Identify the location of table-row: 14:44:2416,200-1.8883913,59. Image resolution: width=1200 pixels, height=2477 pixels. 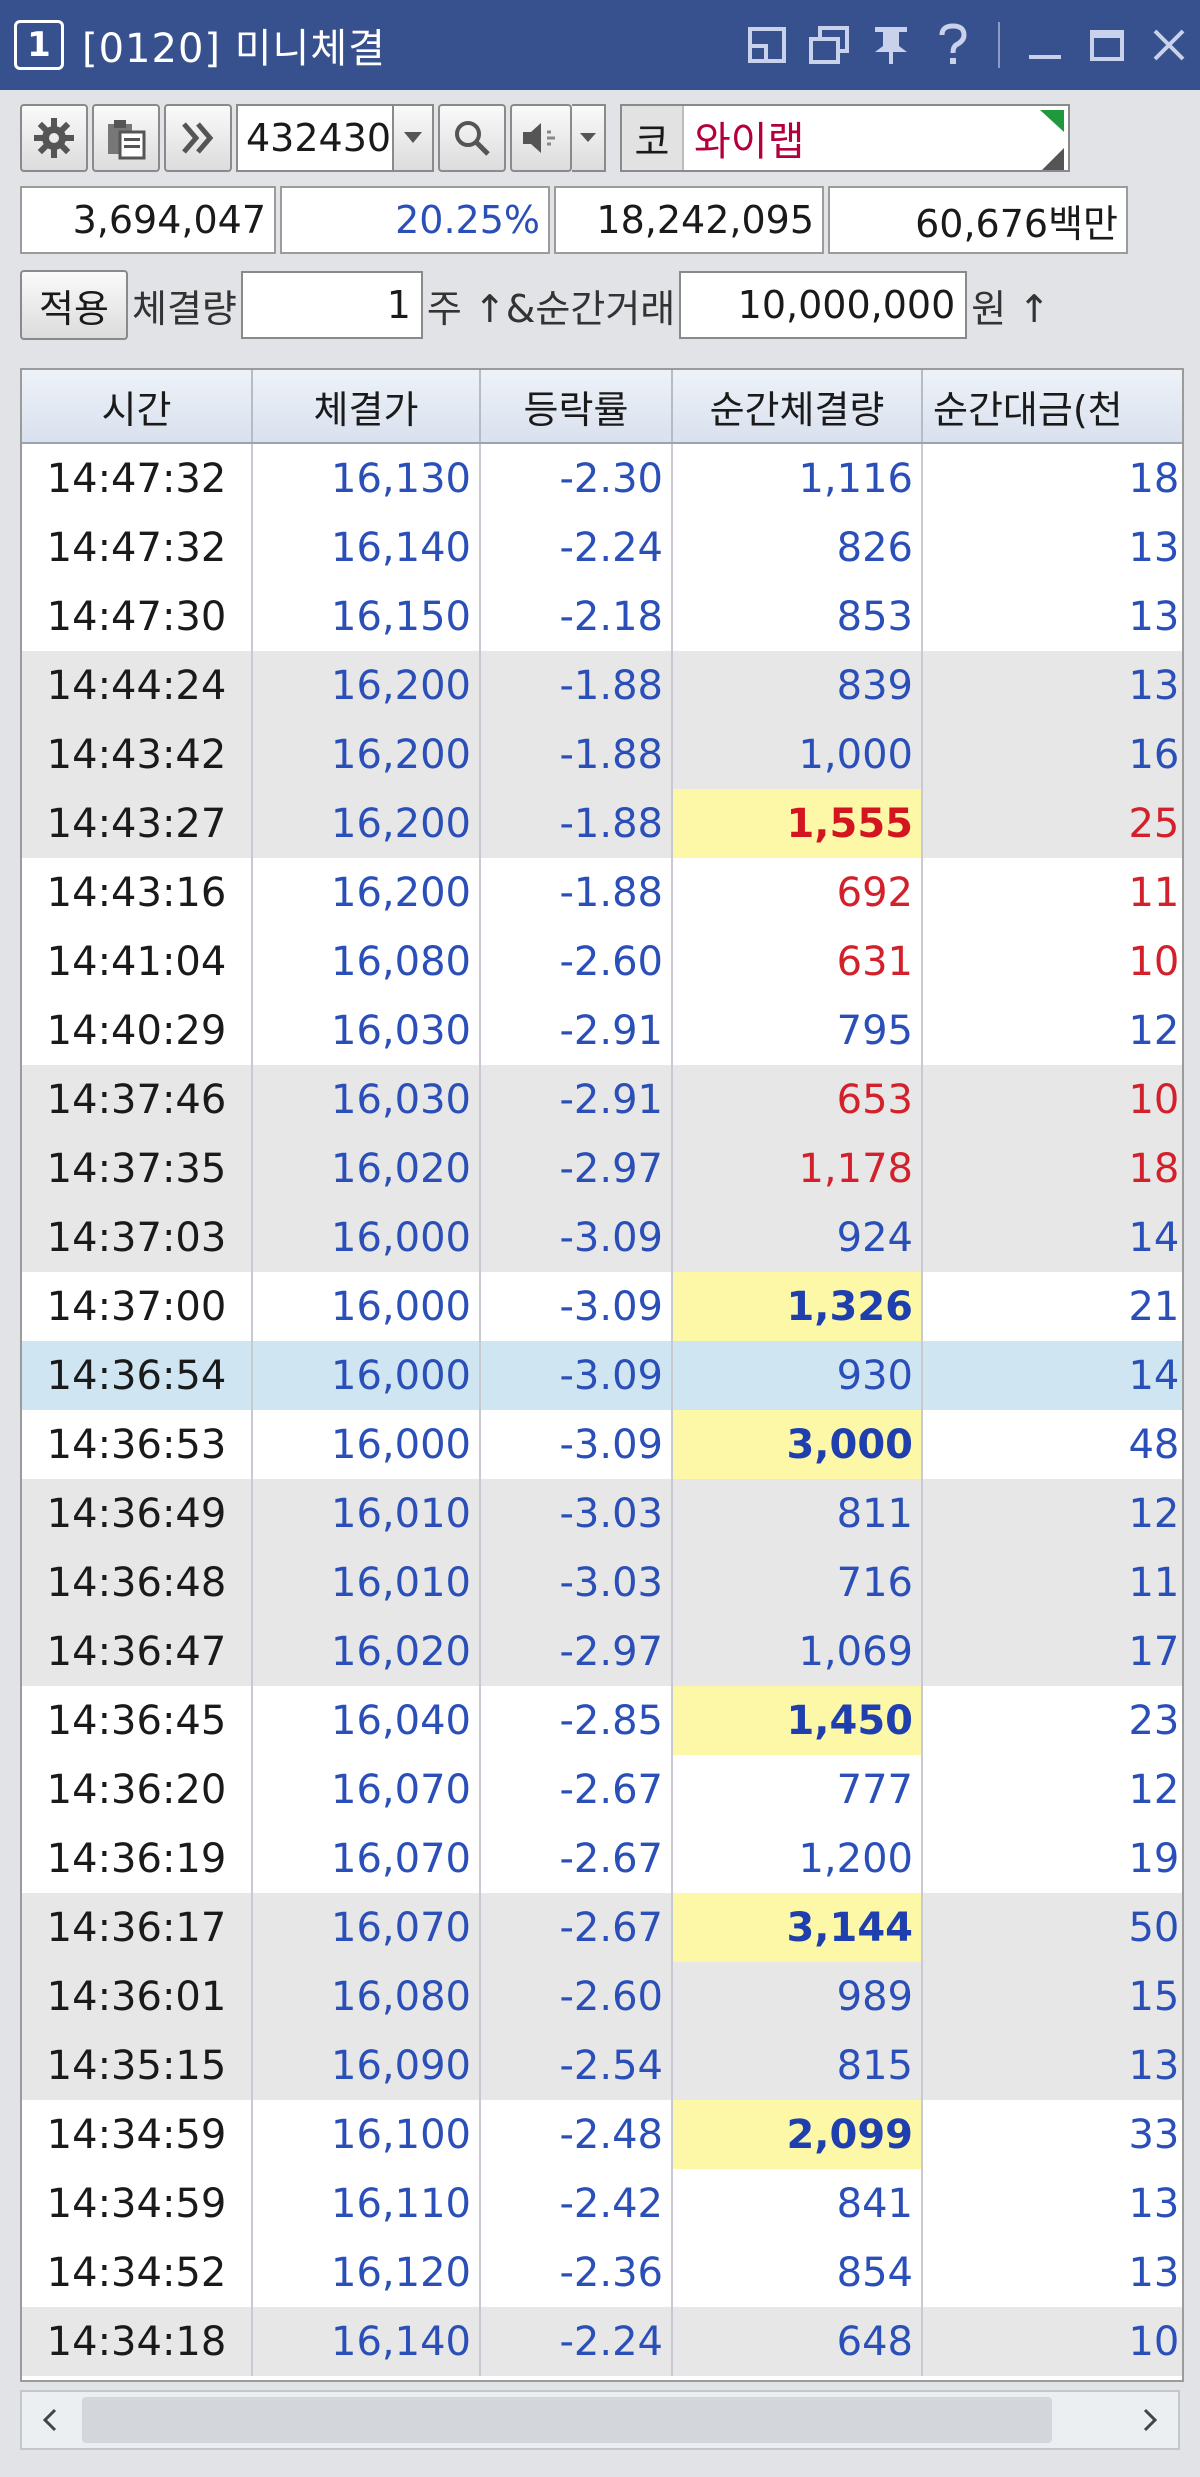
(602, 685).